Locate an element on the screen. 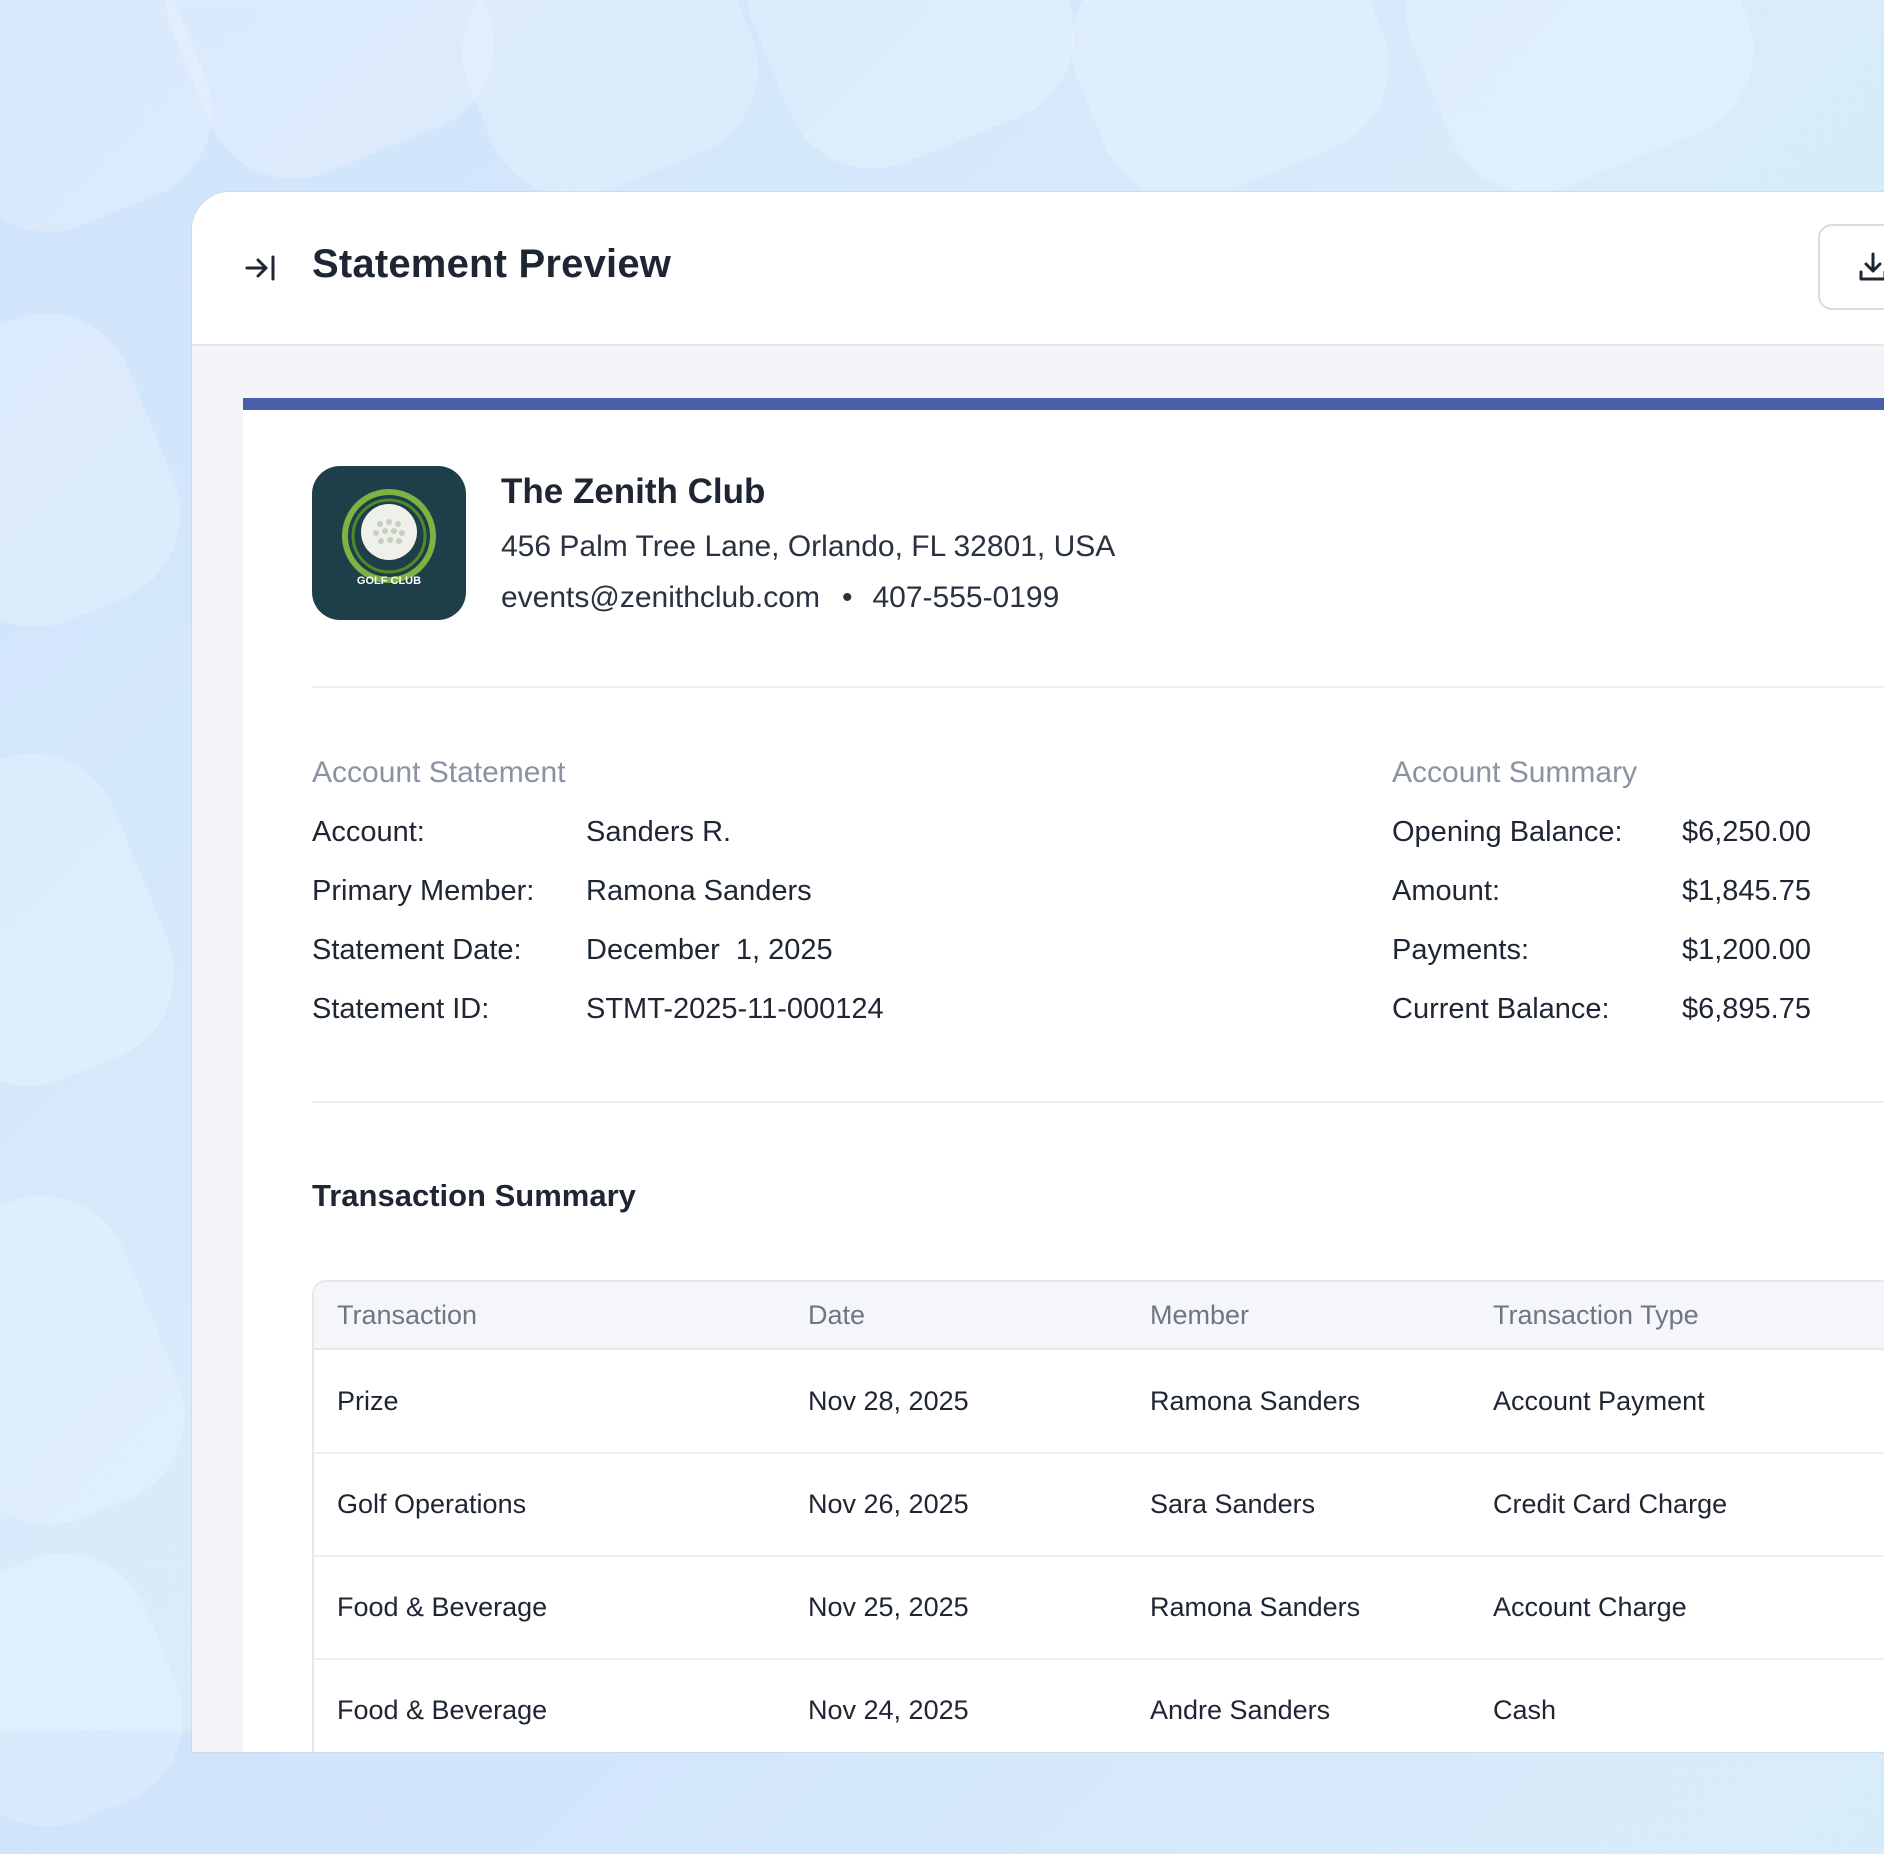  statement-date-label: Statement Date: is located at coordinates (417, 950).